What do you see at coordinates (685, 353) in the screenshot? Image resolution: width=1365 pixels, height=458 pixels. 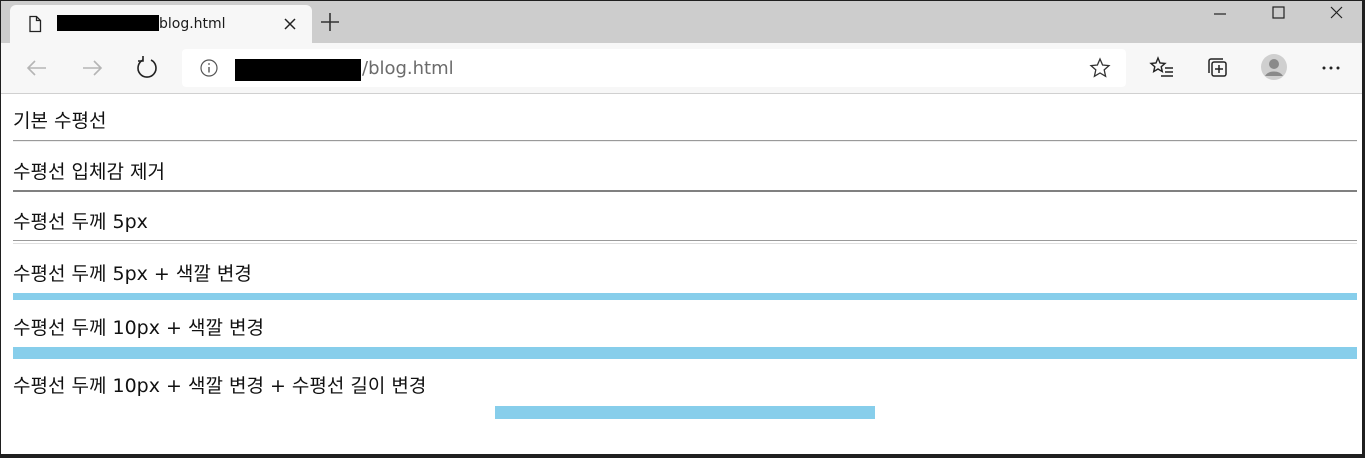 I see `horizontal-rule-10px-color` at bounding box center [685, 353].